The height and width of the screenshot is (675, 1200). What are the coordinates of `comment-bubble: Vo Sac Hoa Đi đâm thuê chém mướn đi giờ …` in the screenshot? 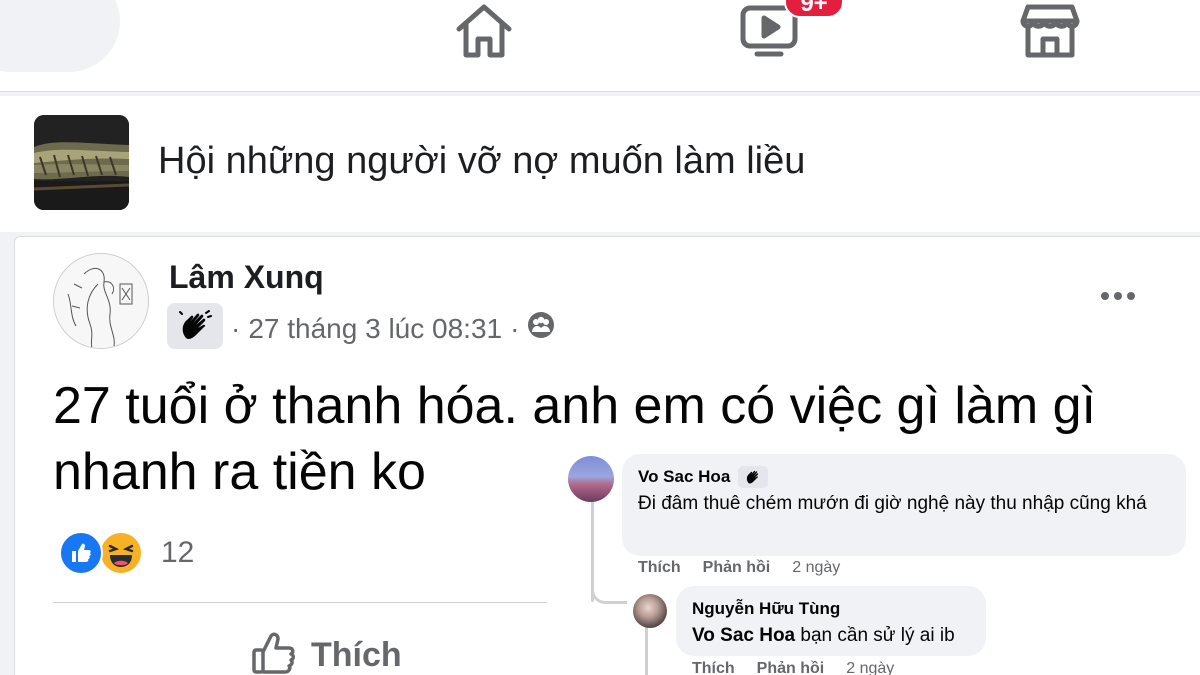 It's located at (904, 505).